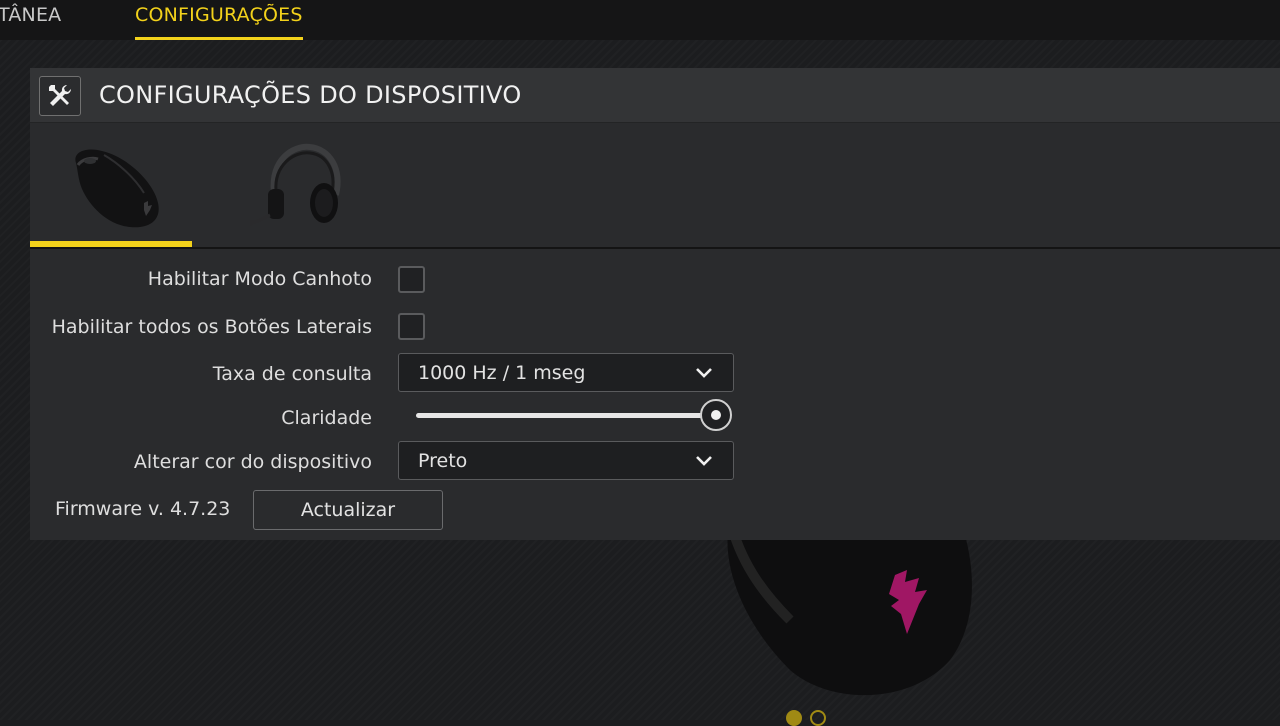 This screenshot has width=1280, height=726. What do you see at coordinates (219, 38) in the screenshot?
I see `active-tab-underline` at bounding box center [219, 38].